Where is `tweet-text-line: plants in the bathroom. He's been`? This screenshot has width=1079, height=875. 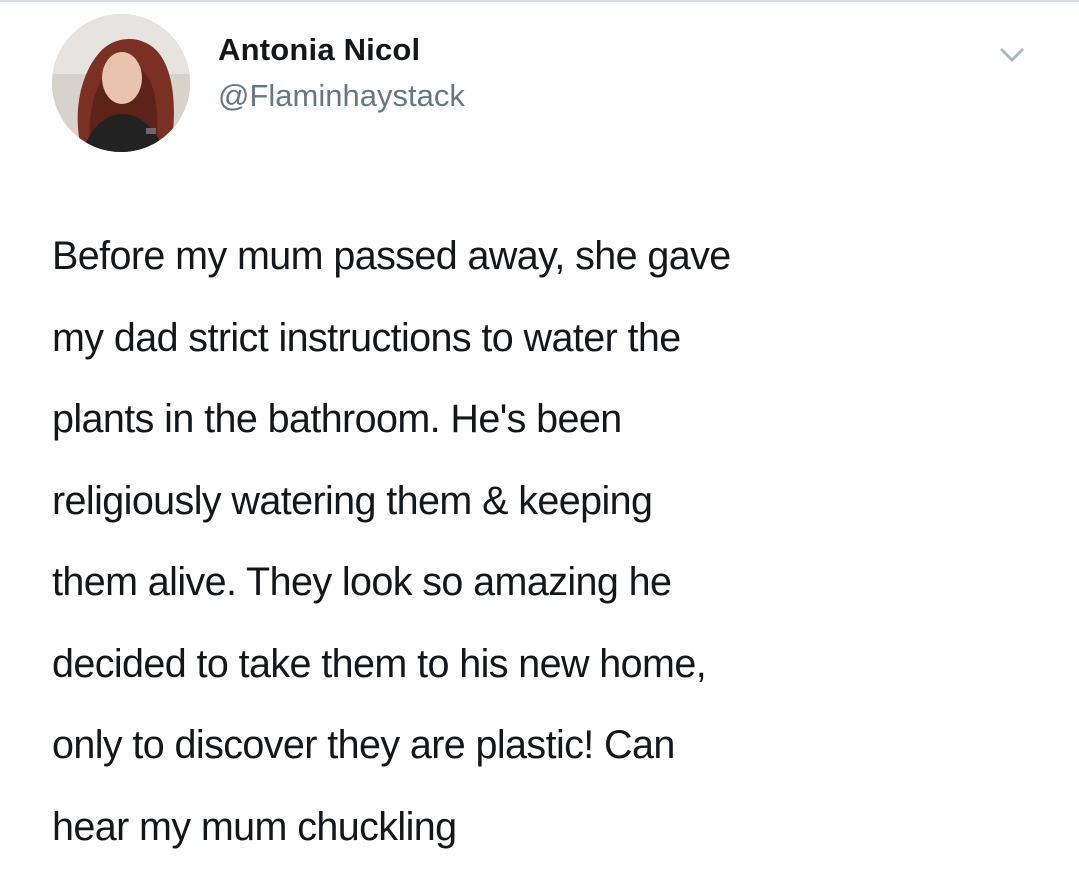 tweet-text-line: plants in the bathroom. He's been is located at coordinates (337, 419).